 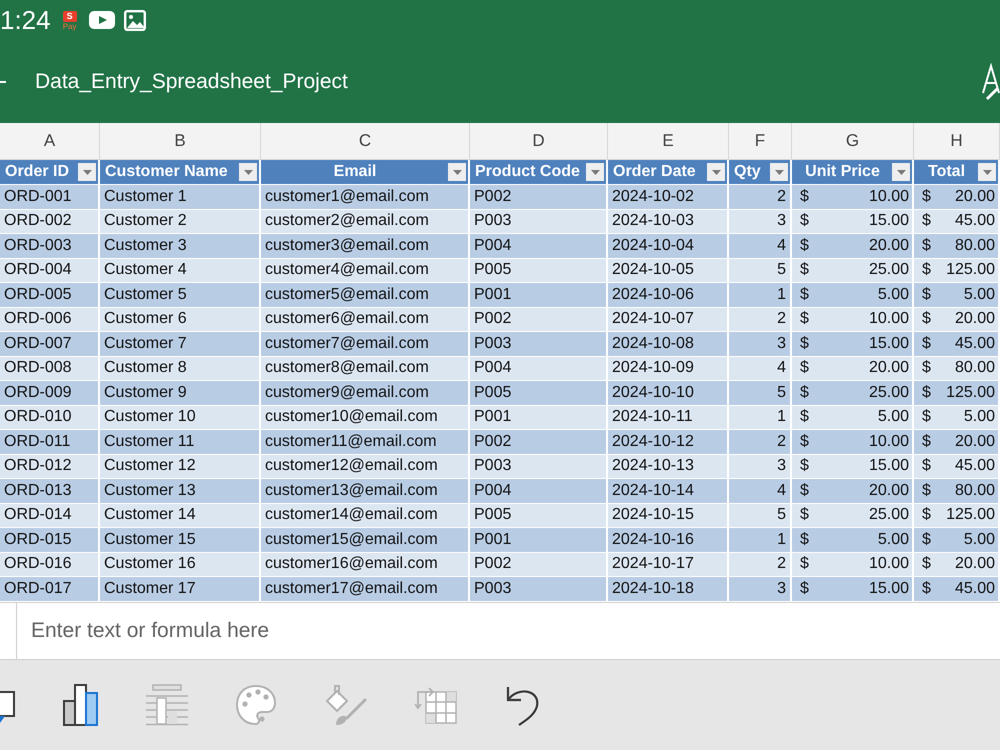 I want to click on table-cell: ORD-005, so click(x=50, y=295).